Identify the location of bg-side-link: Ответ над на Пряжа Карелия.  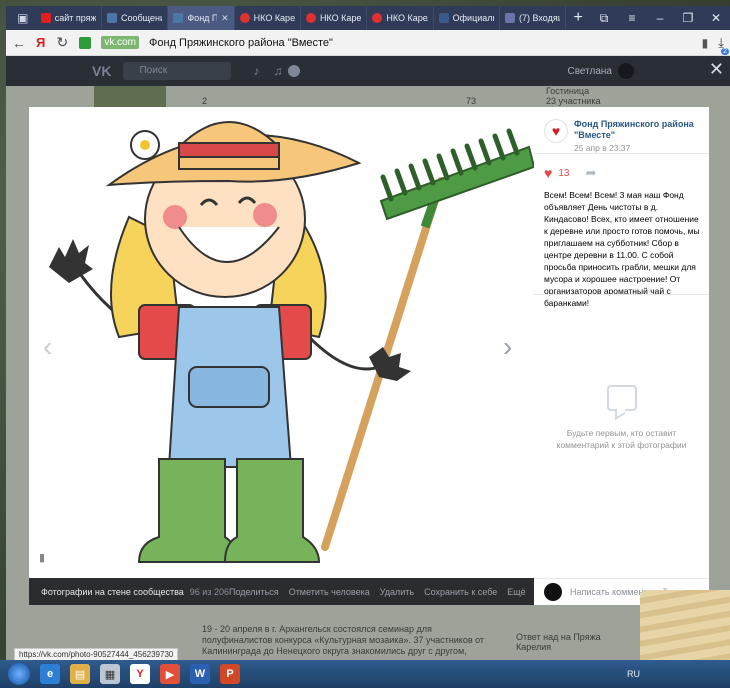
(558, 642).